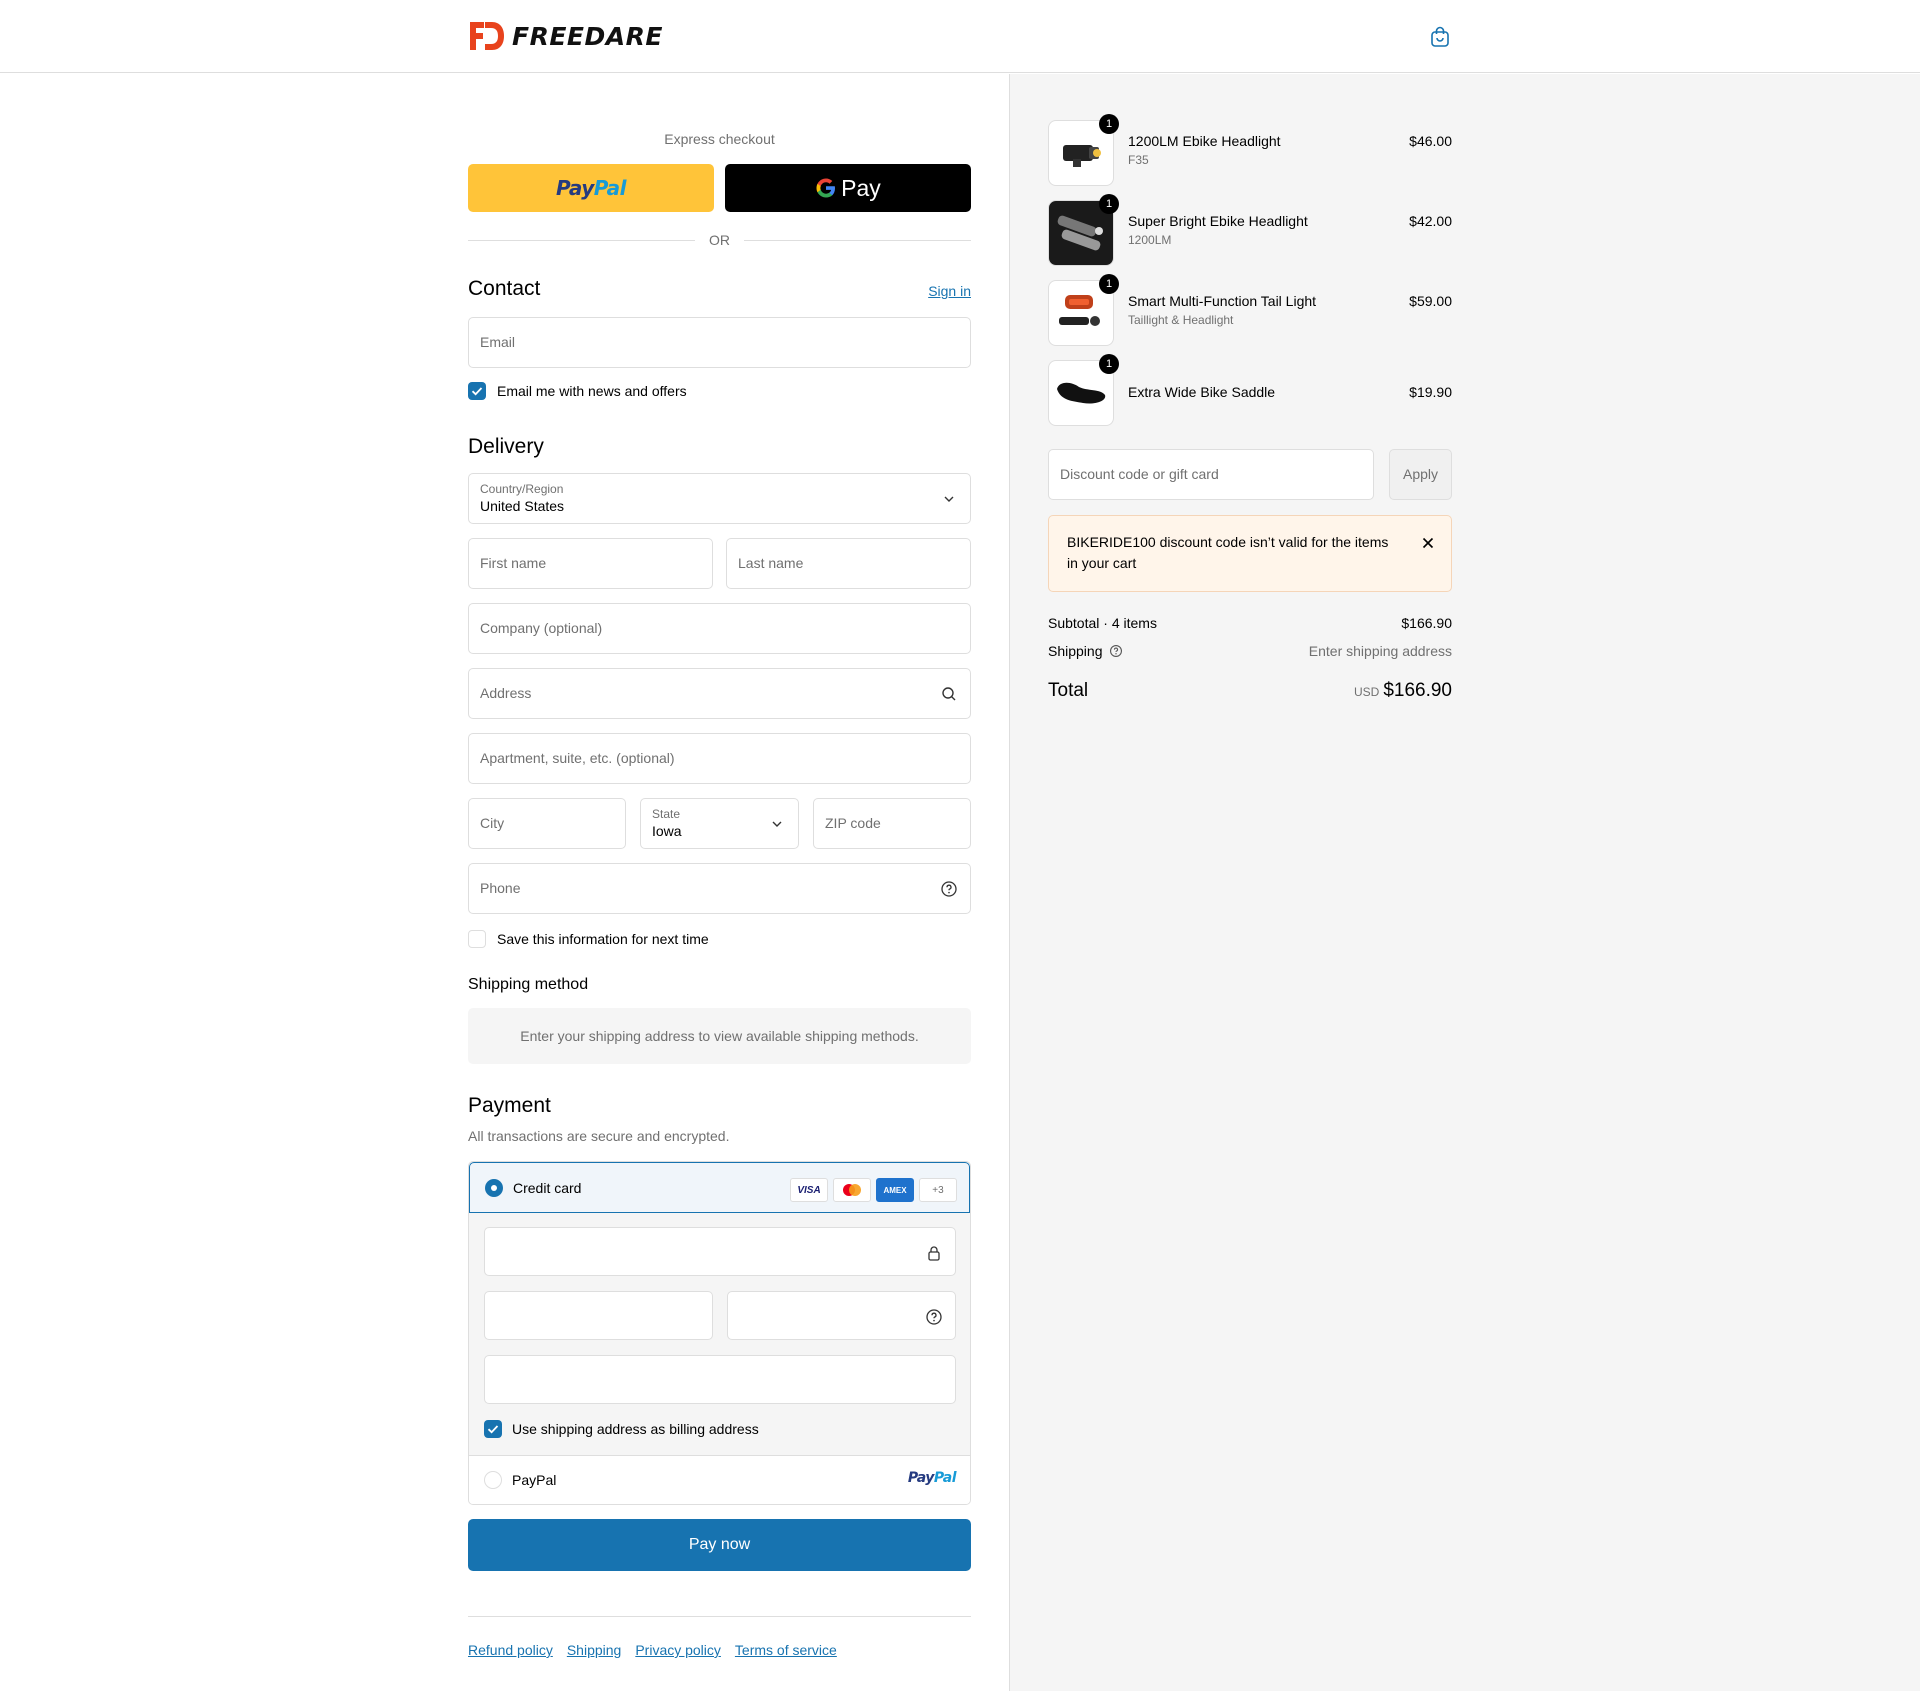  Describe the element at coordinates (487, 36) in the screenshot. I see `freedare-logo-icon` at that location.